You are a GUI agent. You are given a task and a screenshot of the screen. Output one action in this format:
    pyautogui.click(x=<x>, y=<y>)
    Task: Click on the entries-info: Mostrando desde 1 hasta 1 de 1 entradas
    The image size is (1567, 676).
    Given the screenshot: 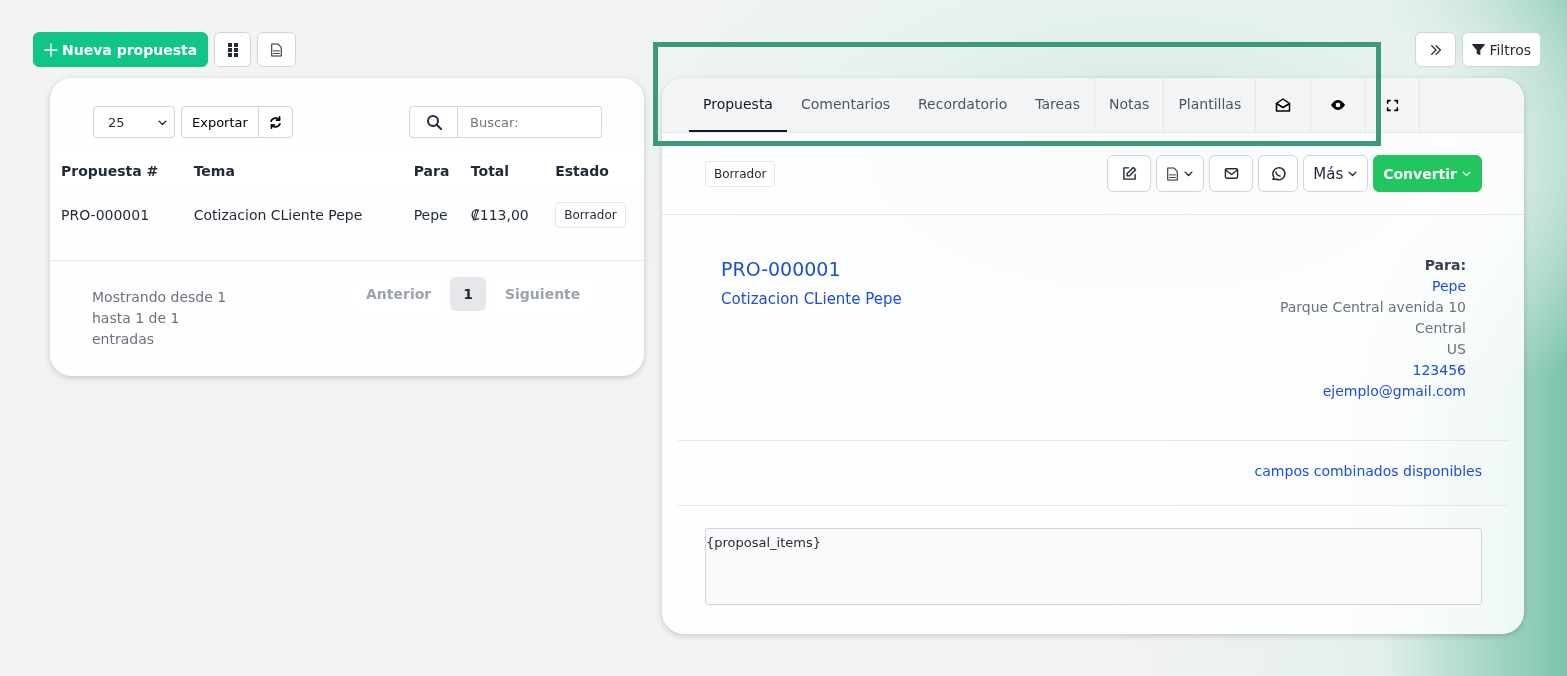 What is the action you would take?
    pyautogui.click(x=160, y=318)
    